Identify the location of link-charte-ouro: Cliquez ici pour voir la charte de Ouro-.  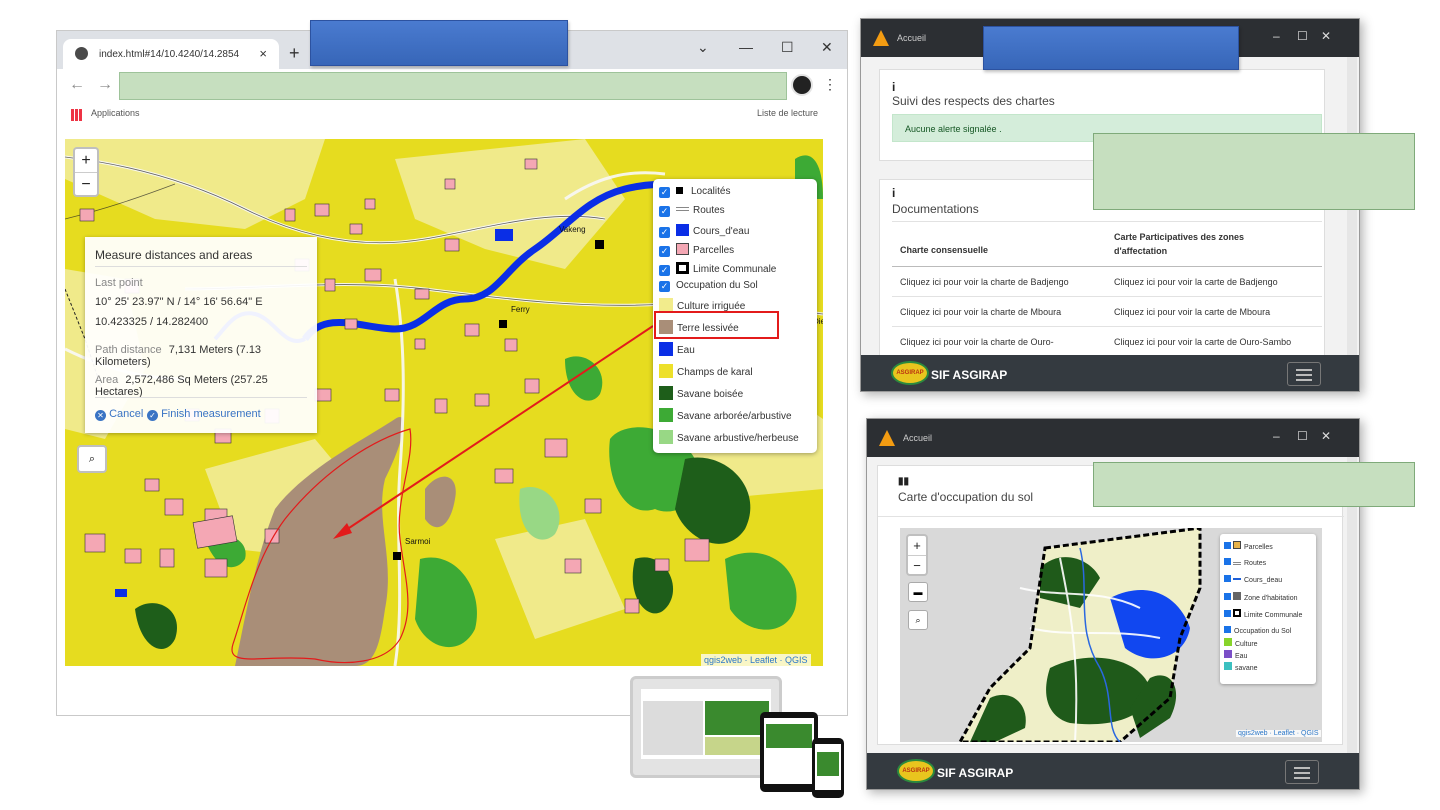
(977, 342).